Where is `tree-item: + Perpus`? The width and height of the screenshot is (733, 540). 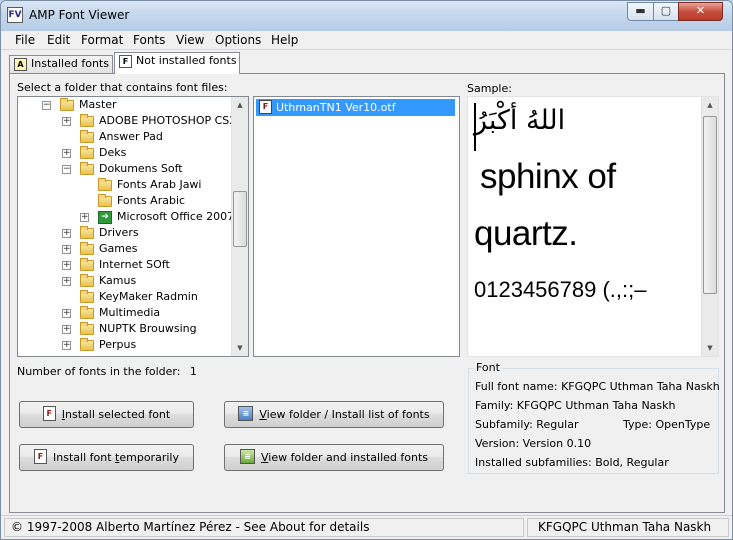 tree-item: + Perpus is located at coordinates (124, 345).